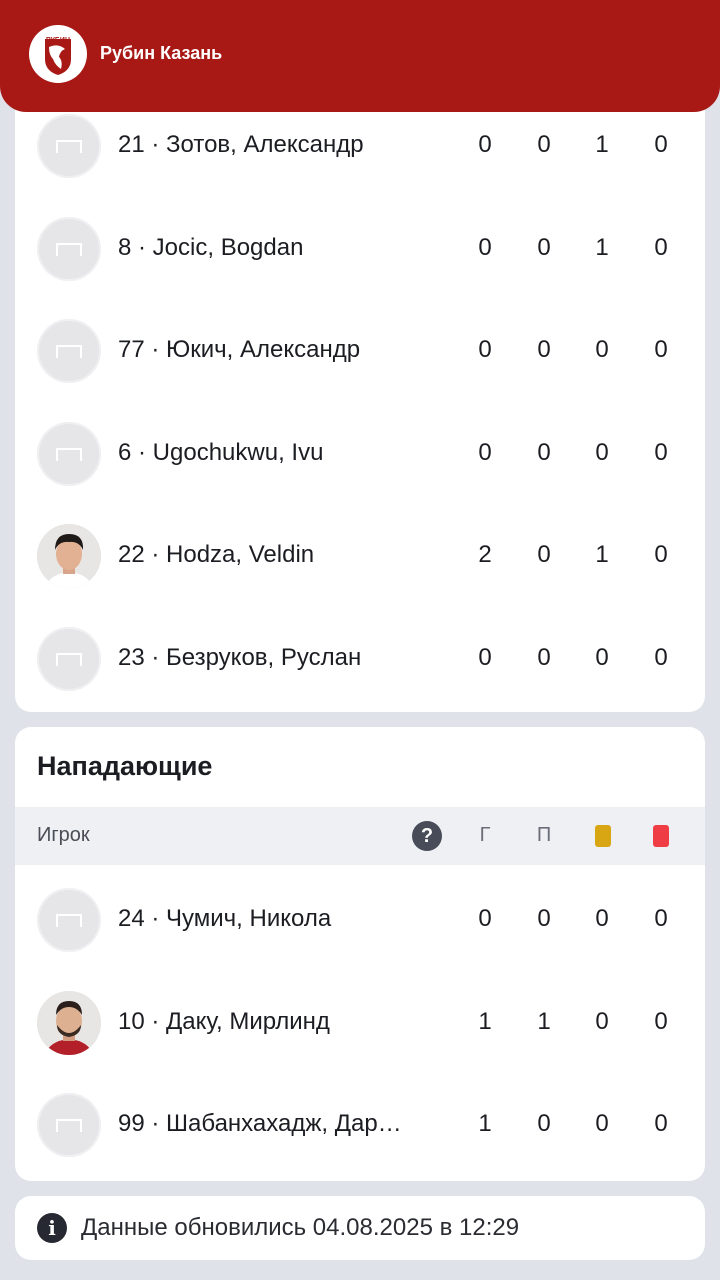  Describe the element at coordinates (360, 267) in the screenshot. I see `player-row: 8 · Jocic, Bogdan 0 0 1 0` at that location.